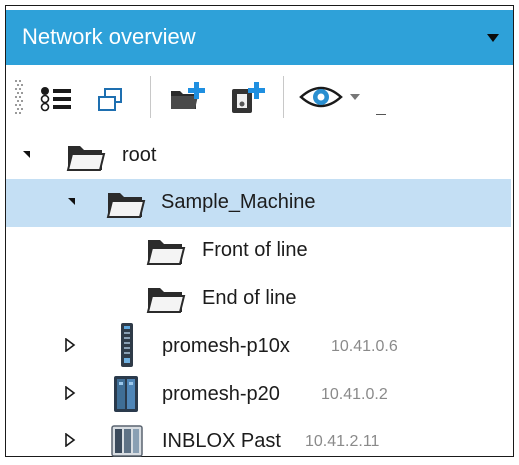 This screenshot has height=465, width=519. Describe the element at coordinates (57, 99) in the screenshot. I see `list-view-icon` at that location.